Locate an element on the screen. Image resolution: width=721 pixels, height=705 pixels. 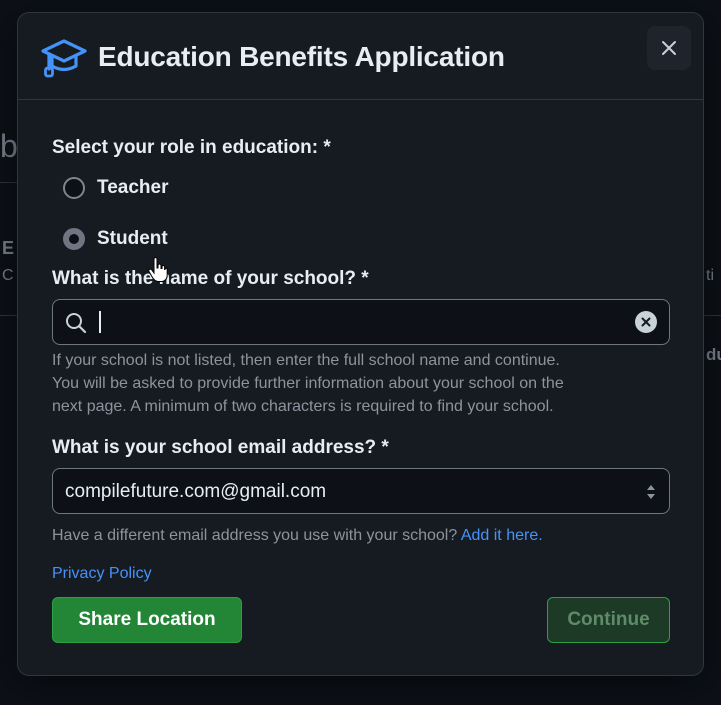
background-fragment-c: C is located at coordinates (8, 275).